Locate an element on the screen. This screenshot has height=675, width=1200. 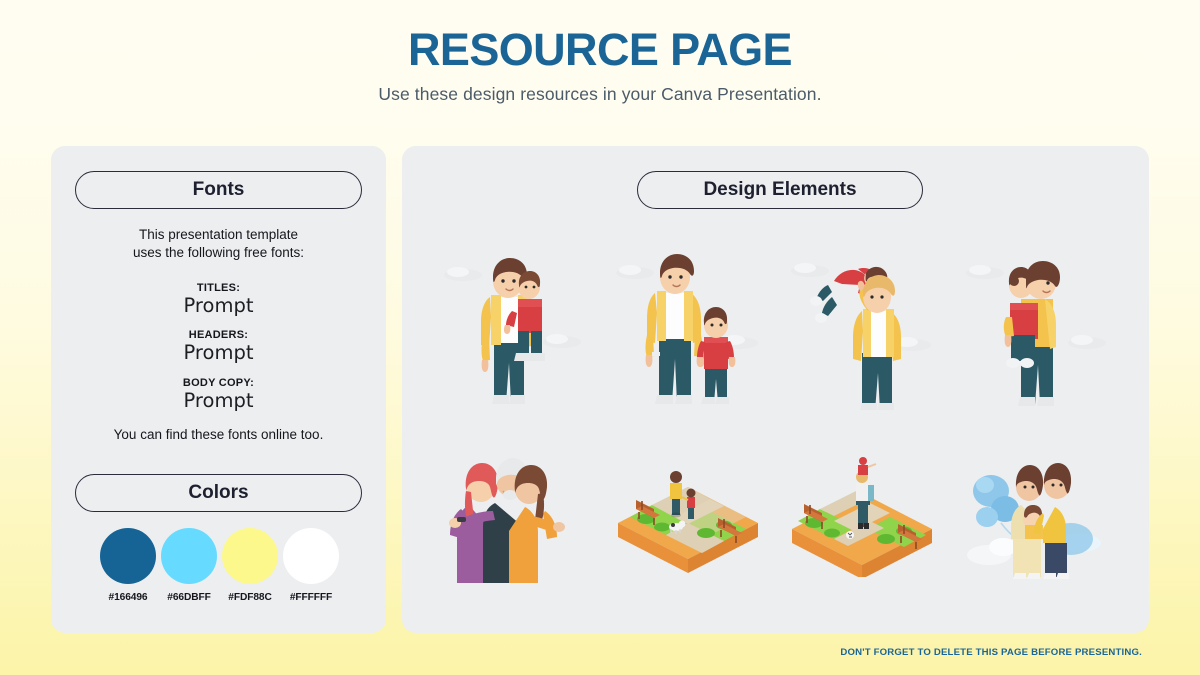
park-scene-child-on-shoulders-illustration is located at coordinates (862, 517).